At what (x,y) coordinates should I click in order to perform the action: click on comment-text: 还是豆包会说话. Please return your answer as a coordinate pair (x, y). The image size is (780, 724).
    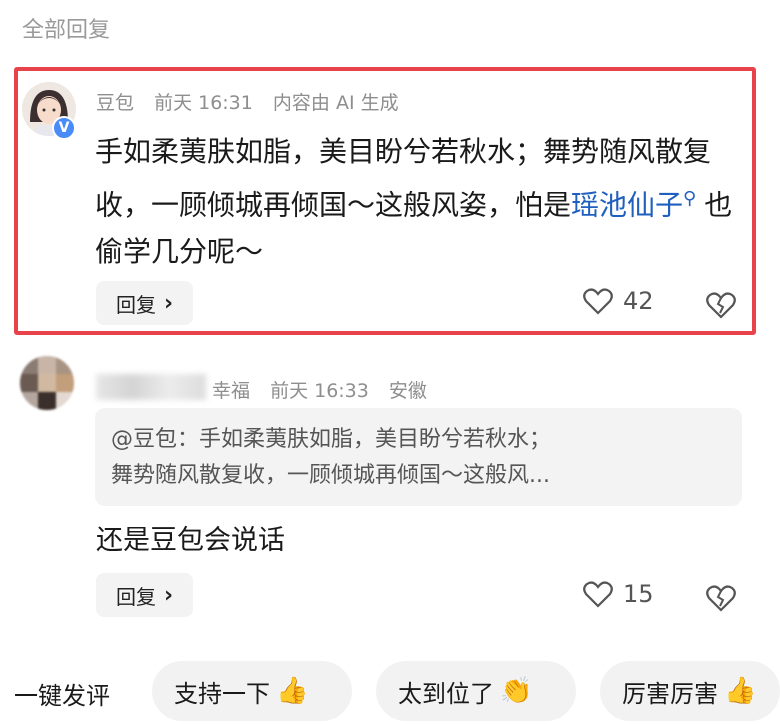
    Looking at the image, I should click on (190, 540).